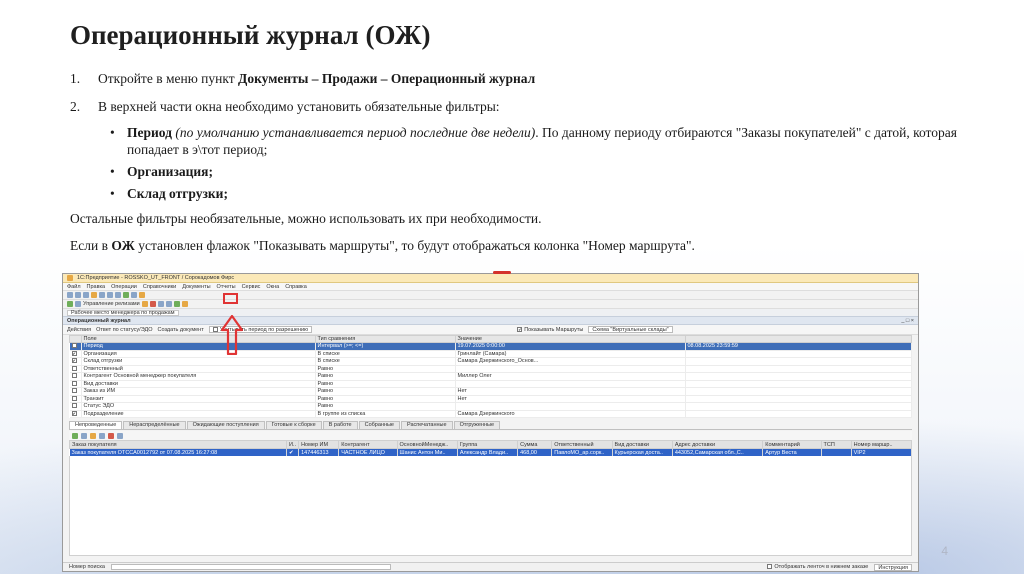 The image size is (1024, 574). Describe the element at coordinates (296, 287) in the screenshot. I see `menu-help: Справка` at that location.